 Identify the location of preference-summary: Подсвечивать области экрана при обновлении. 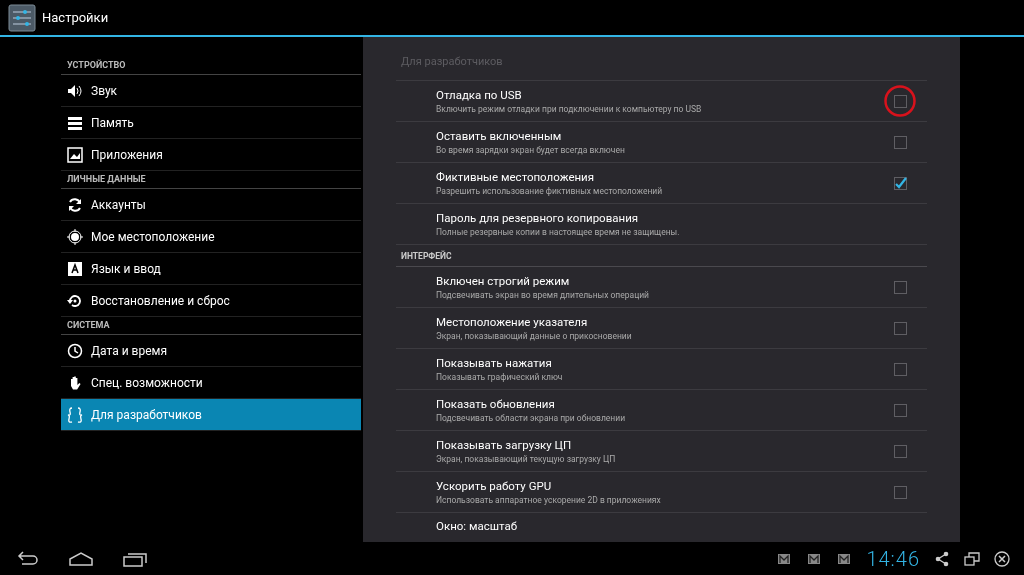
(531, 418).